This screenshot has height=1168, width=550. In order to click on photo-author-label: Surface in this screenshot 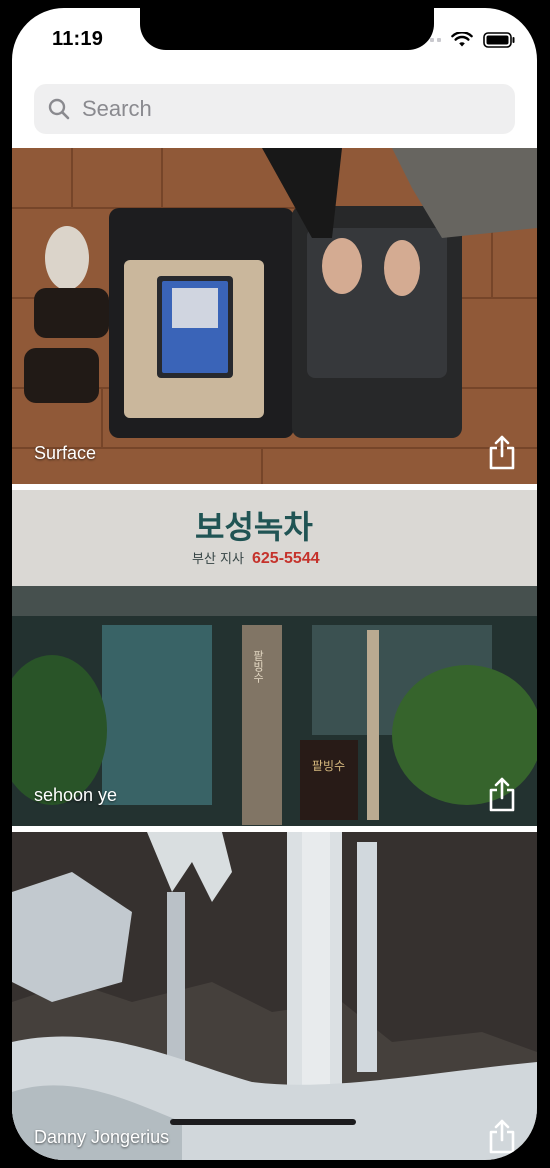, I will do `click(65, 453)`.